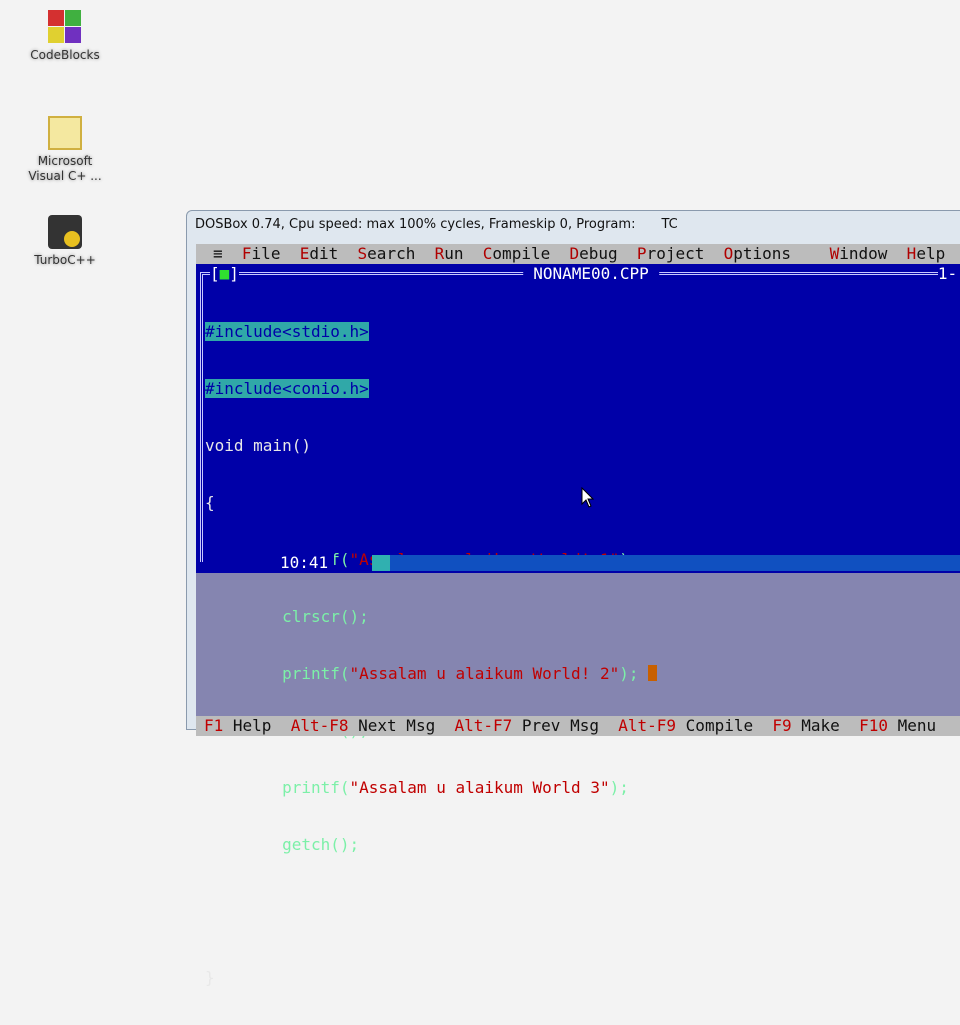 This screenshot has height=1025, width=960. What do you see at coordinates (521, 253) in the screenshot?
I see `label: ompile` at bounding box center [521, 253].